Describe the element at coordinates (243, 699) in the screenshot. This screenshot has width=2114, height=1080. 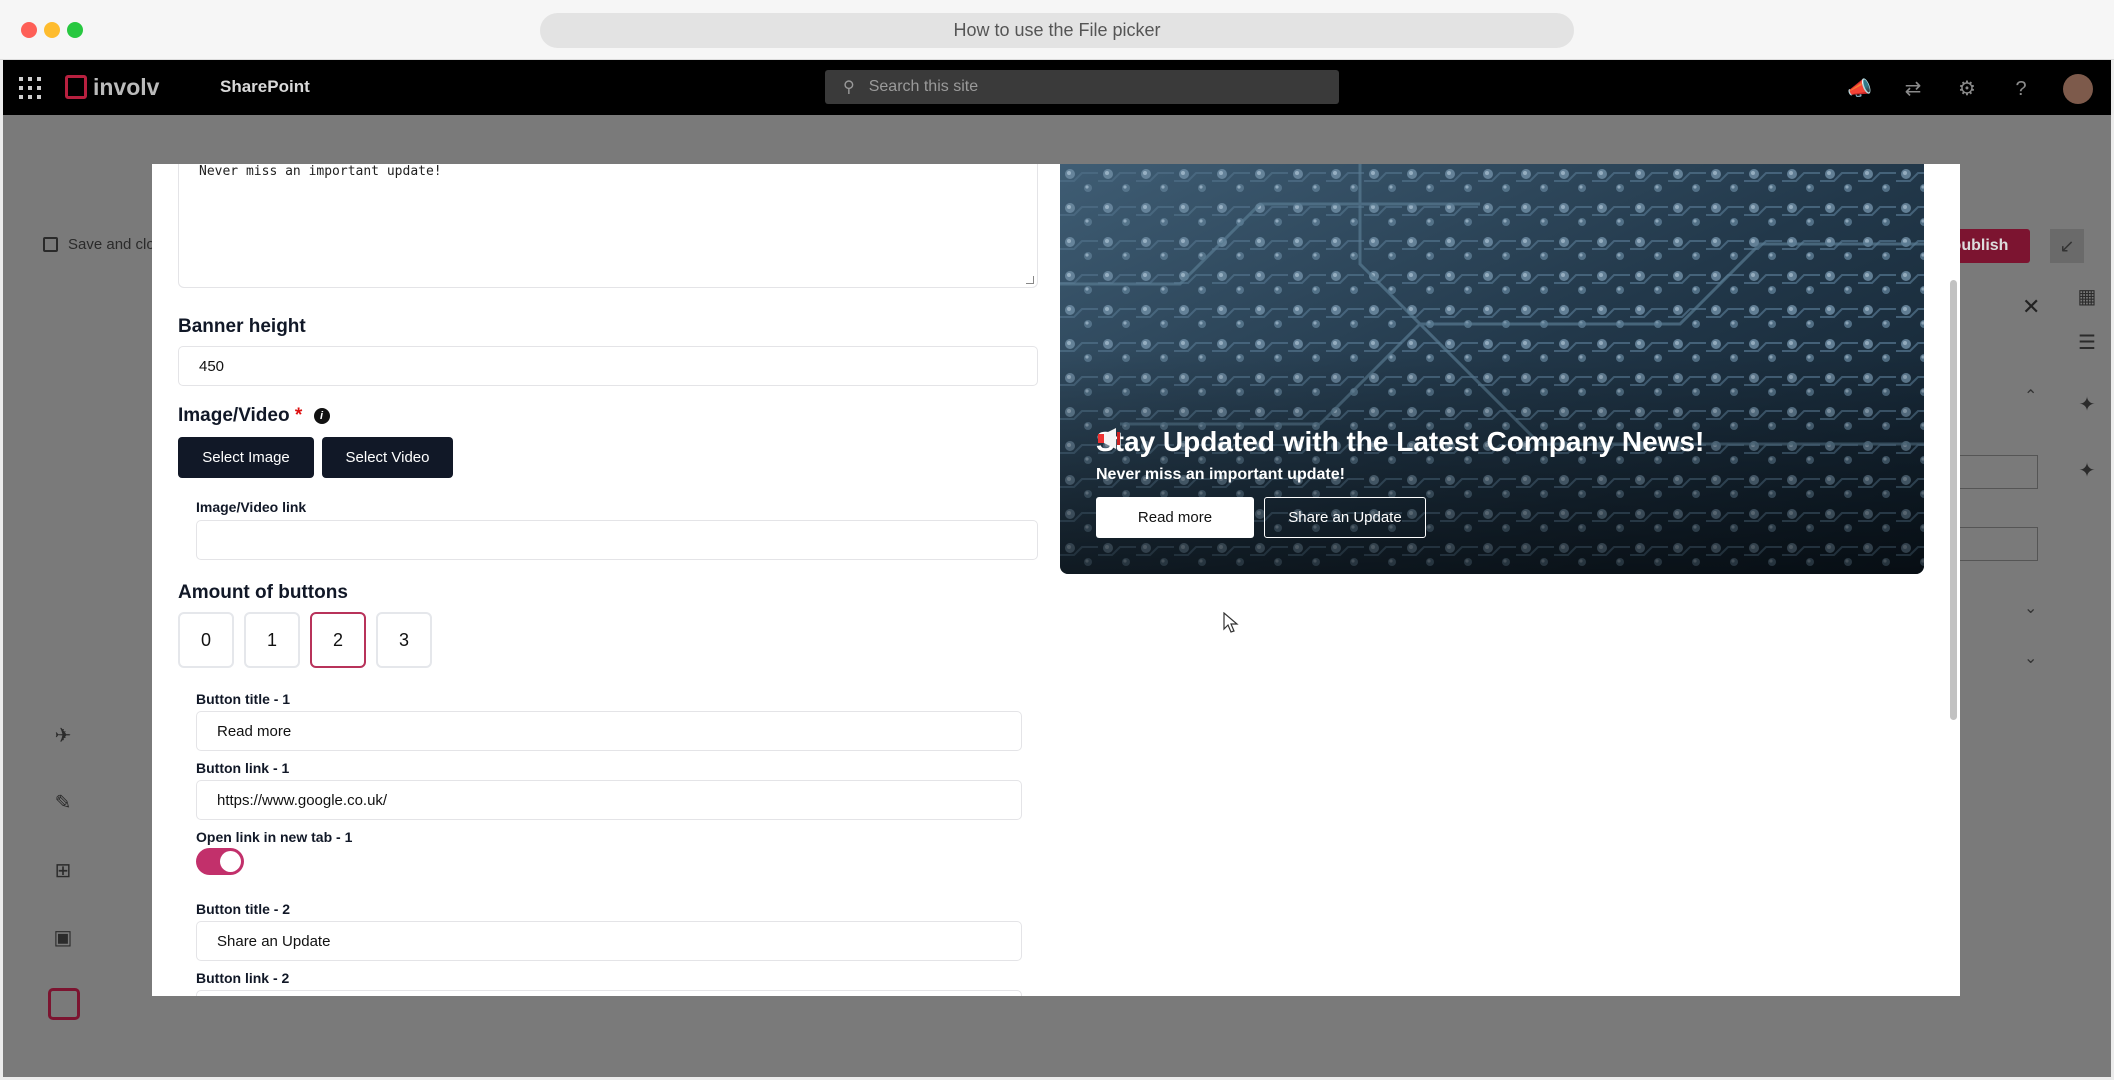
I see `button-title-1-label: Button title - 1` at that location.